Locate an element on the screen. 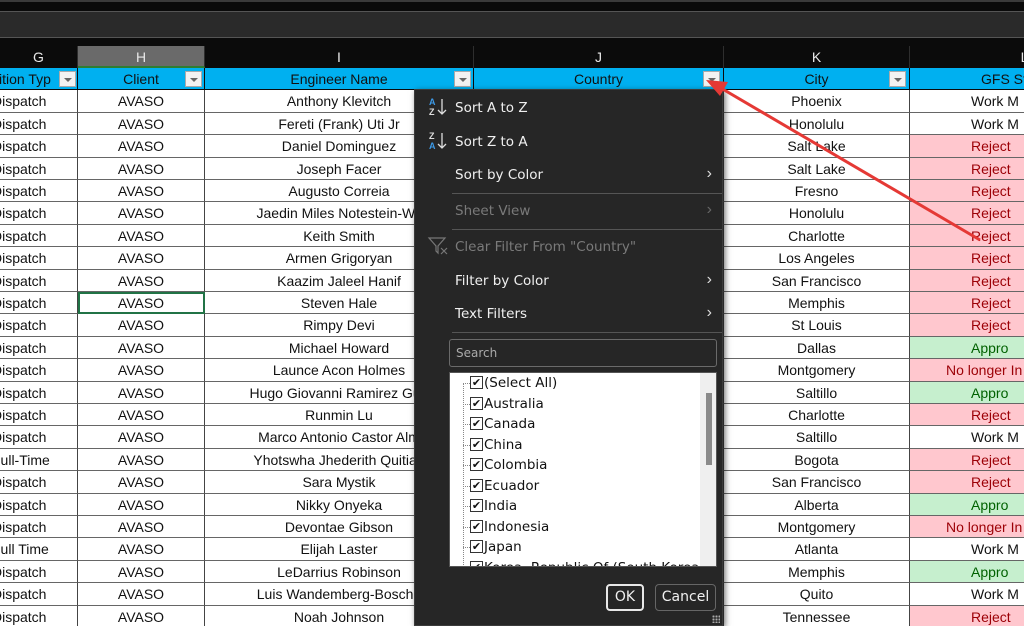  filter-value-item: ✔ China is located at coordinates (486, 445).